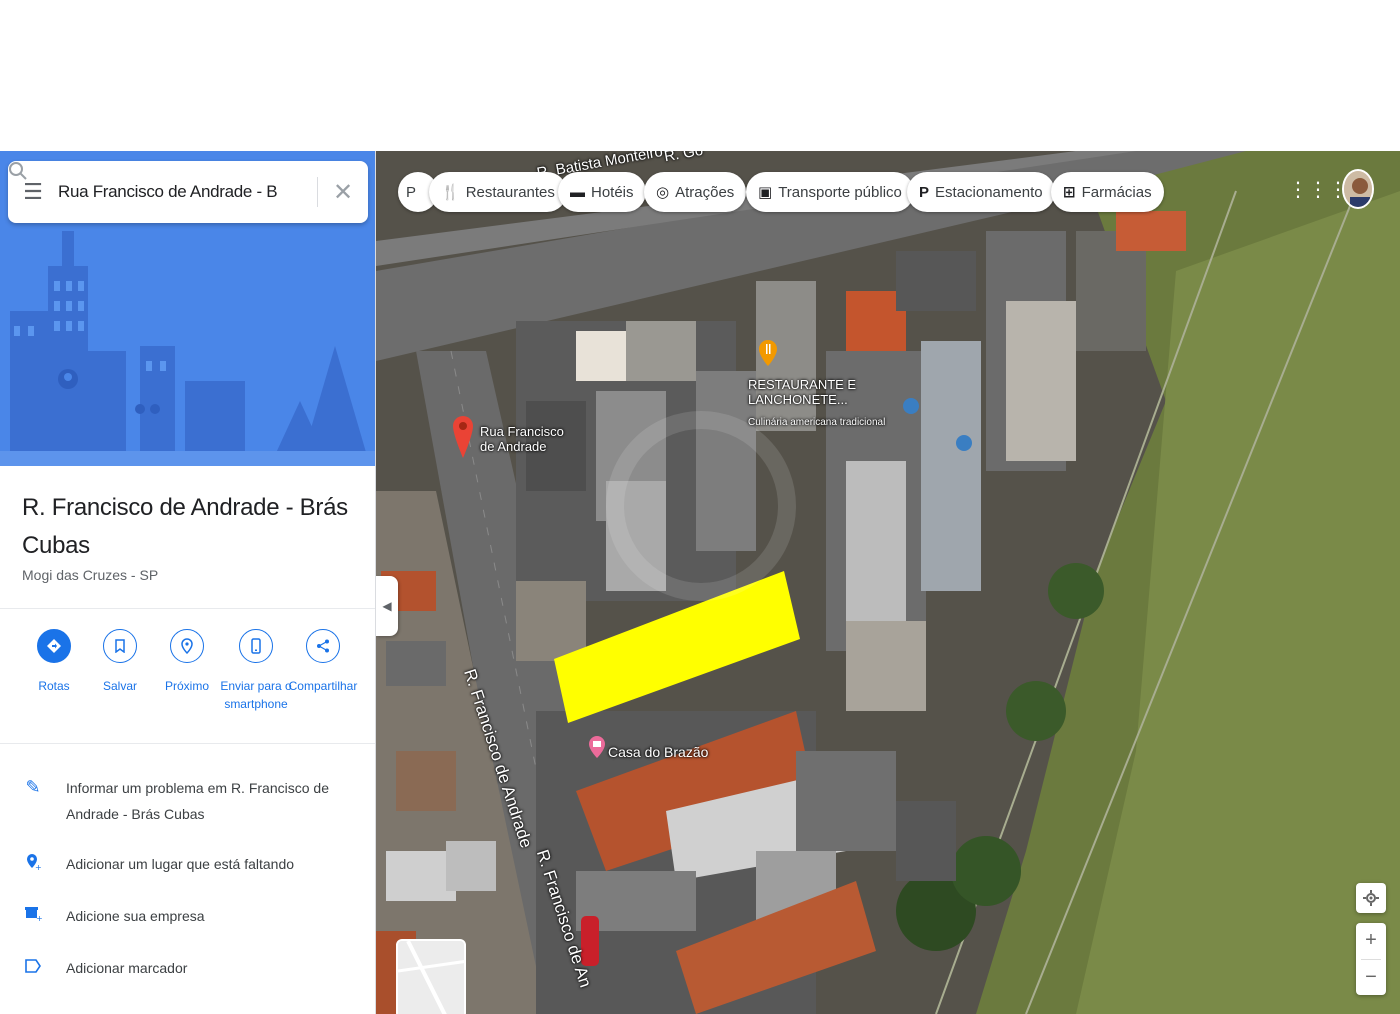 The image size is (1400, 1014). What do you see at coordinates (663, 192) in the screenshot?
I see `attractions-icon: ◎` at bounding box center [663, 192].